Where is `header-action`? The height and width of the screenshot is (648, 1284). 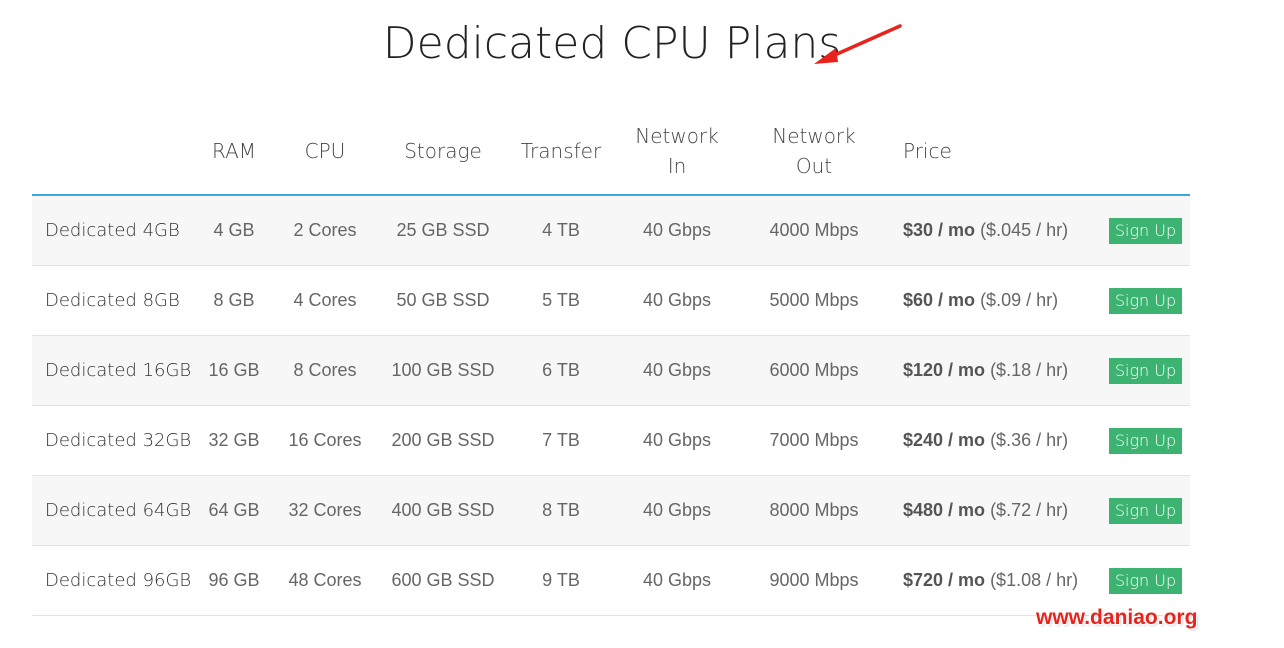 header-action is located at coordinates (1145, 152).